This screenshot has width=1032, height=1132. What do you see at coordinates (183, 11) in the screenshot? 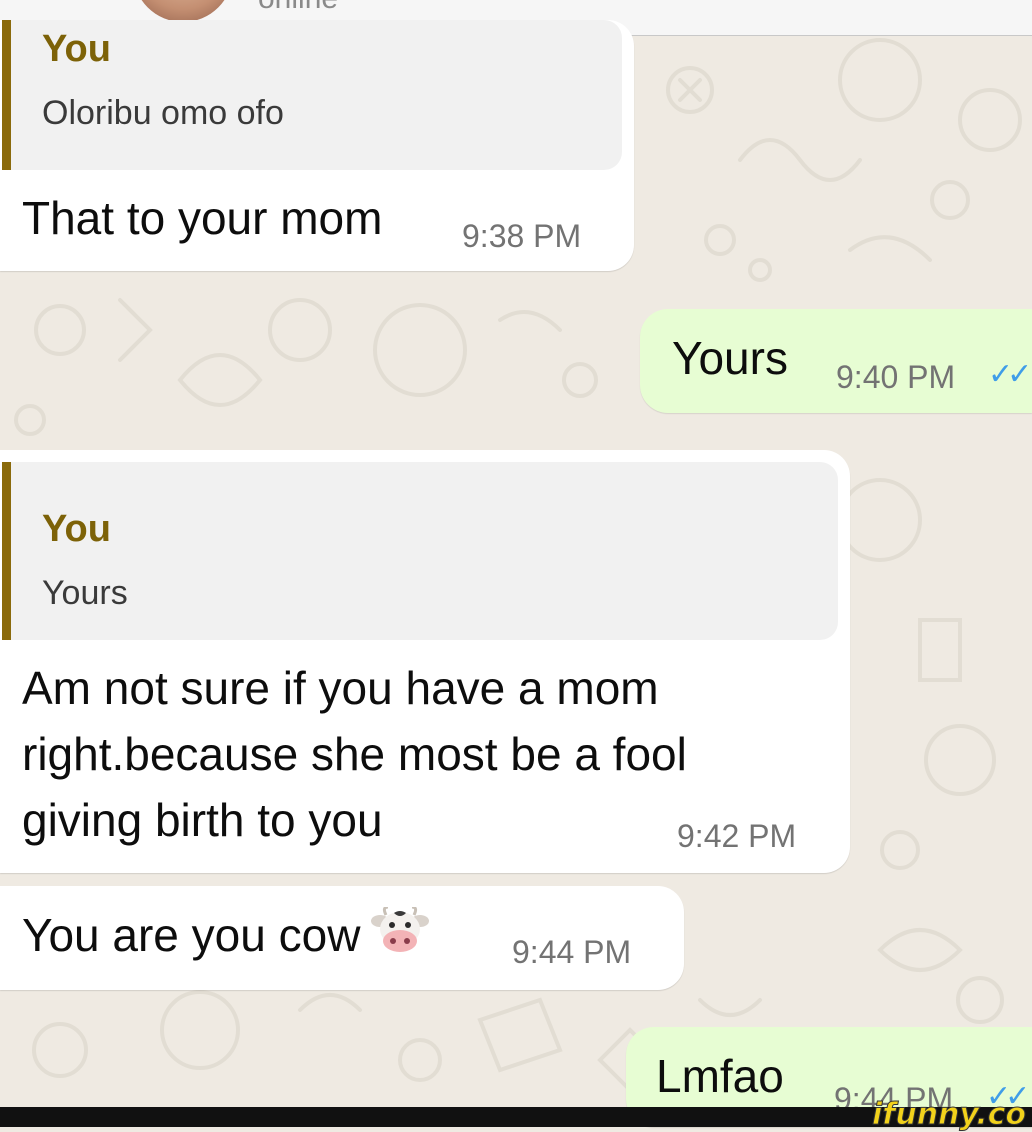
I see `contact-avatar` at bounding box center [183, 11].